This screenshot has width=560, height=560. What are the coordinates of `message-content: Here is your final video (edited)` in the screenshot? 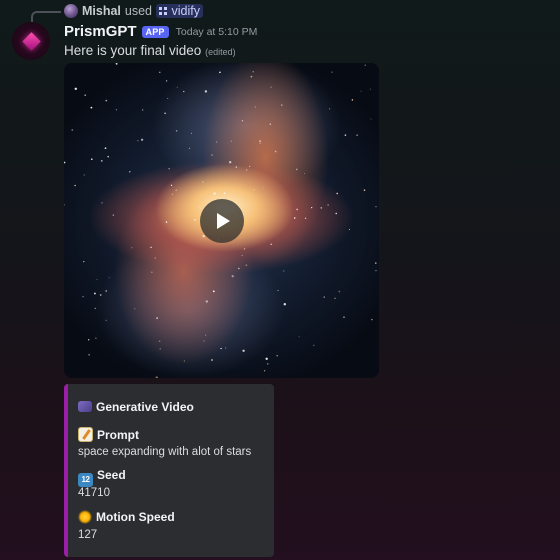 It's located at (150, 50).